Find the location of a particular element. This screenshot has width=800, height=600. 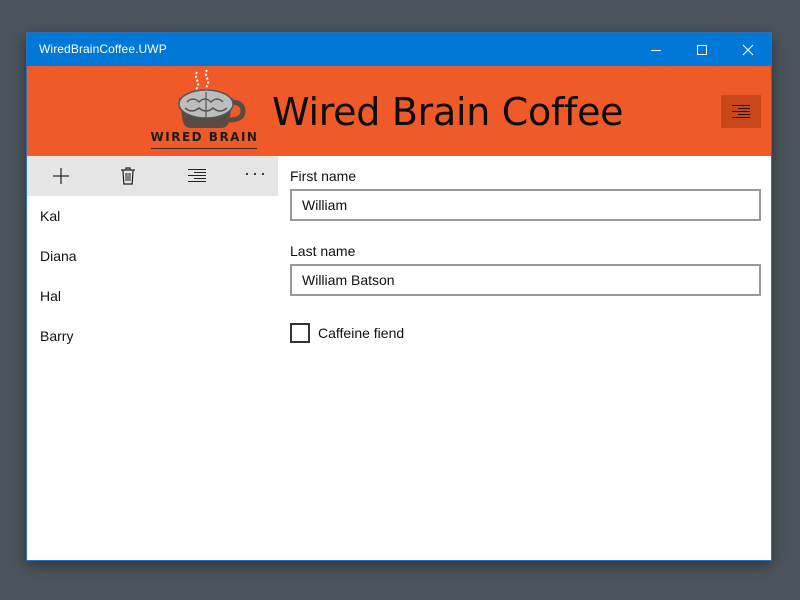

maximize-icon is located at coordinates (702, 49).